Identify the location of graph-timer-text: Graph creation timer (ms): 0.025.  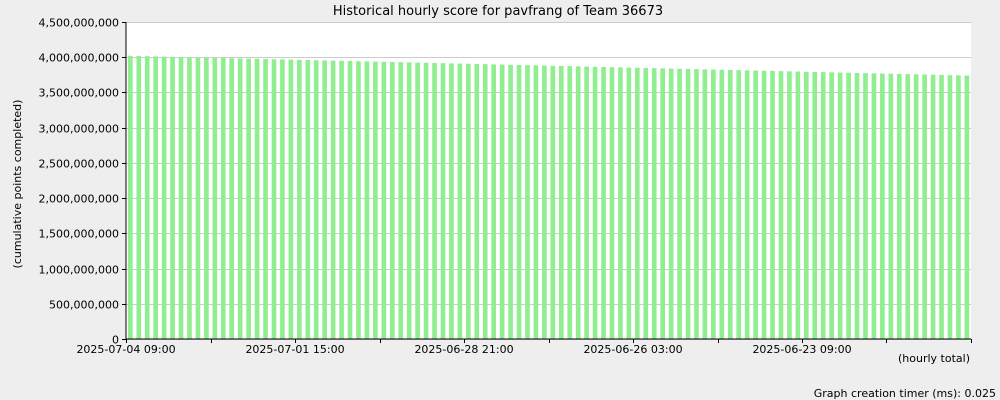
(905, 393).